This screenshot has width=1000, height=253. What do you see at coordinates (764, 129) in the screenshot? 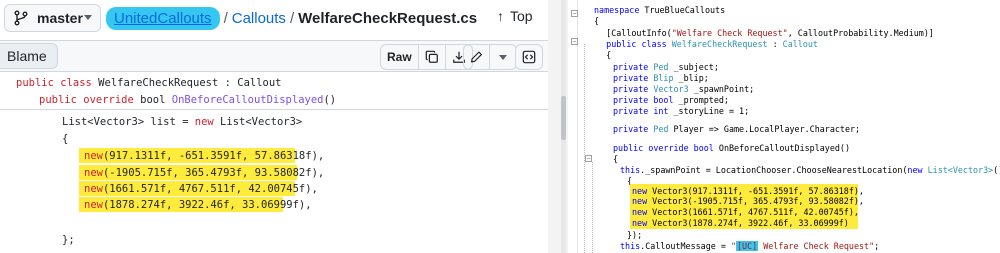
I see `code-text: Player => Game.LocalPlayer.Character;` at bounding box center [764, 129].